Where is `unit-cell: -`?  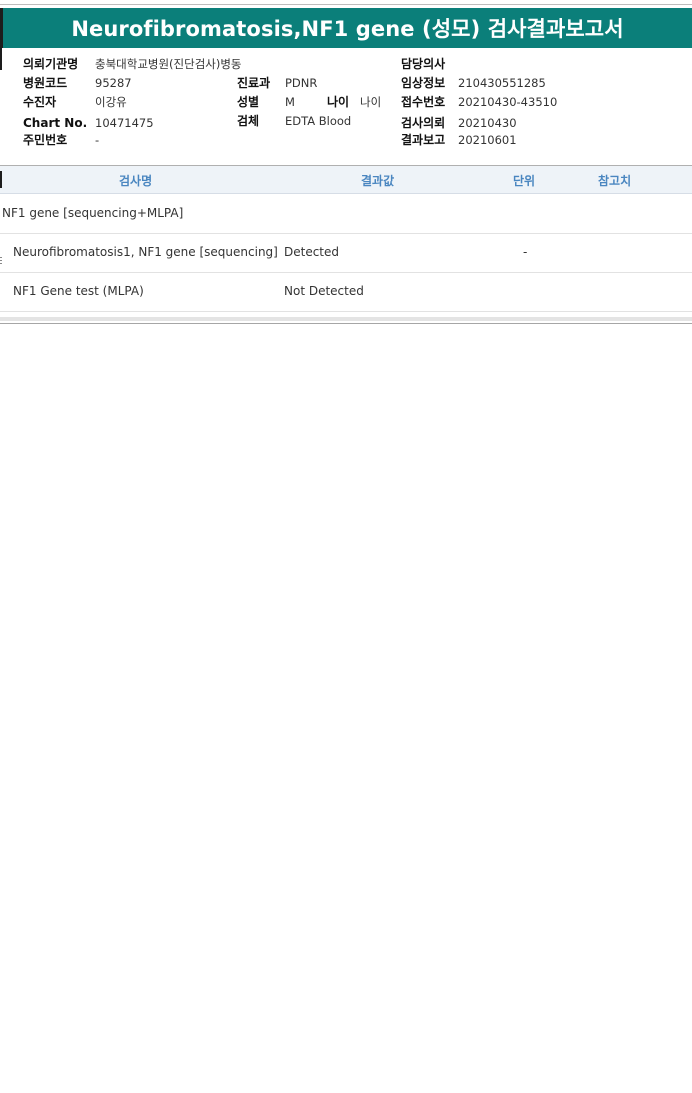 unit-cell: - is located at coordinates (525, 252).